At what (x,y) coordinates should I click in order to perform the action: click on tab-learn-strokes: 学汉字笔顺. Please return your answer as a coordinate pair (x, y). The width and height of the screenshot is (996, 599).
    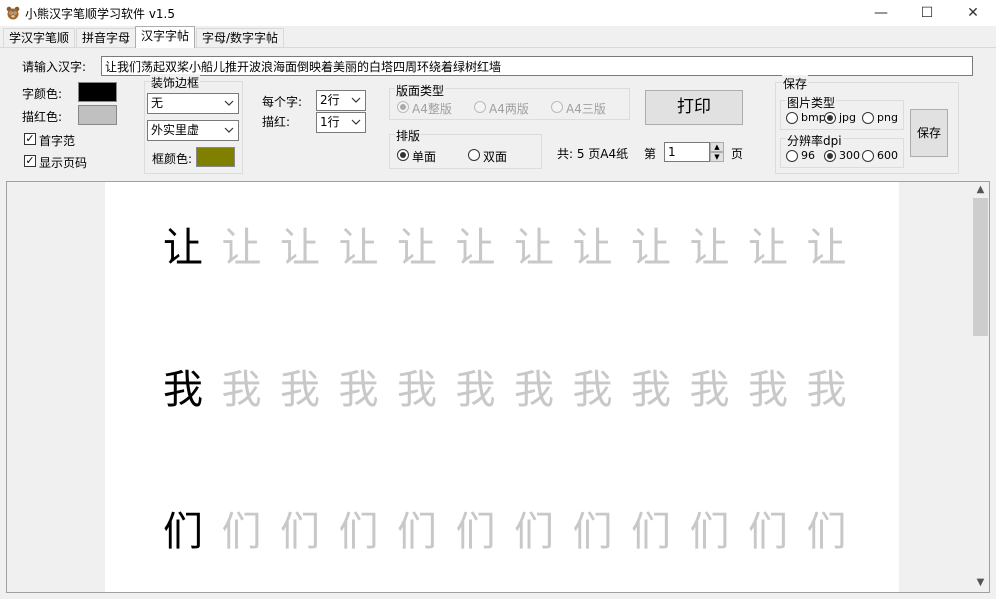
    Looking at the image, I should click on (39, 37).